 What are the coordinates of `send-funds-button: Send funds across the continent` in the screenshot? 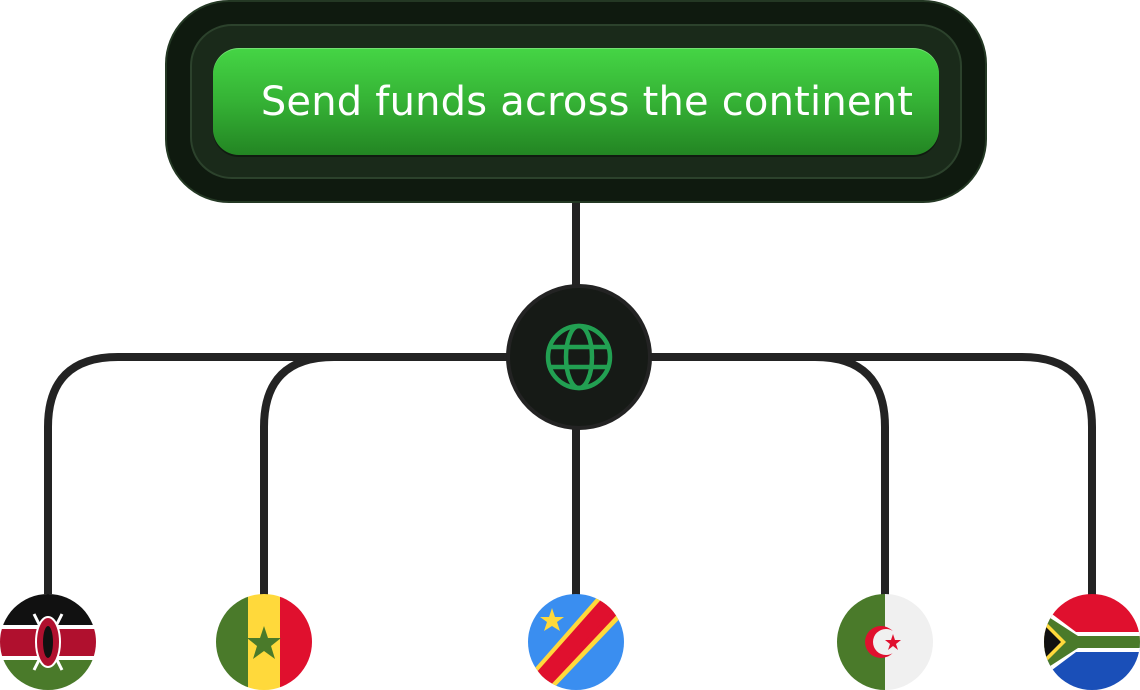 It's located at (576, 101).